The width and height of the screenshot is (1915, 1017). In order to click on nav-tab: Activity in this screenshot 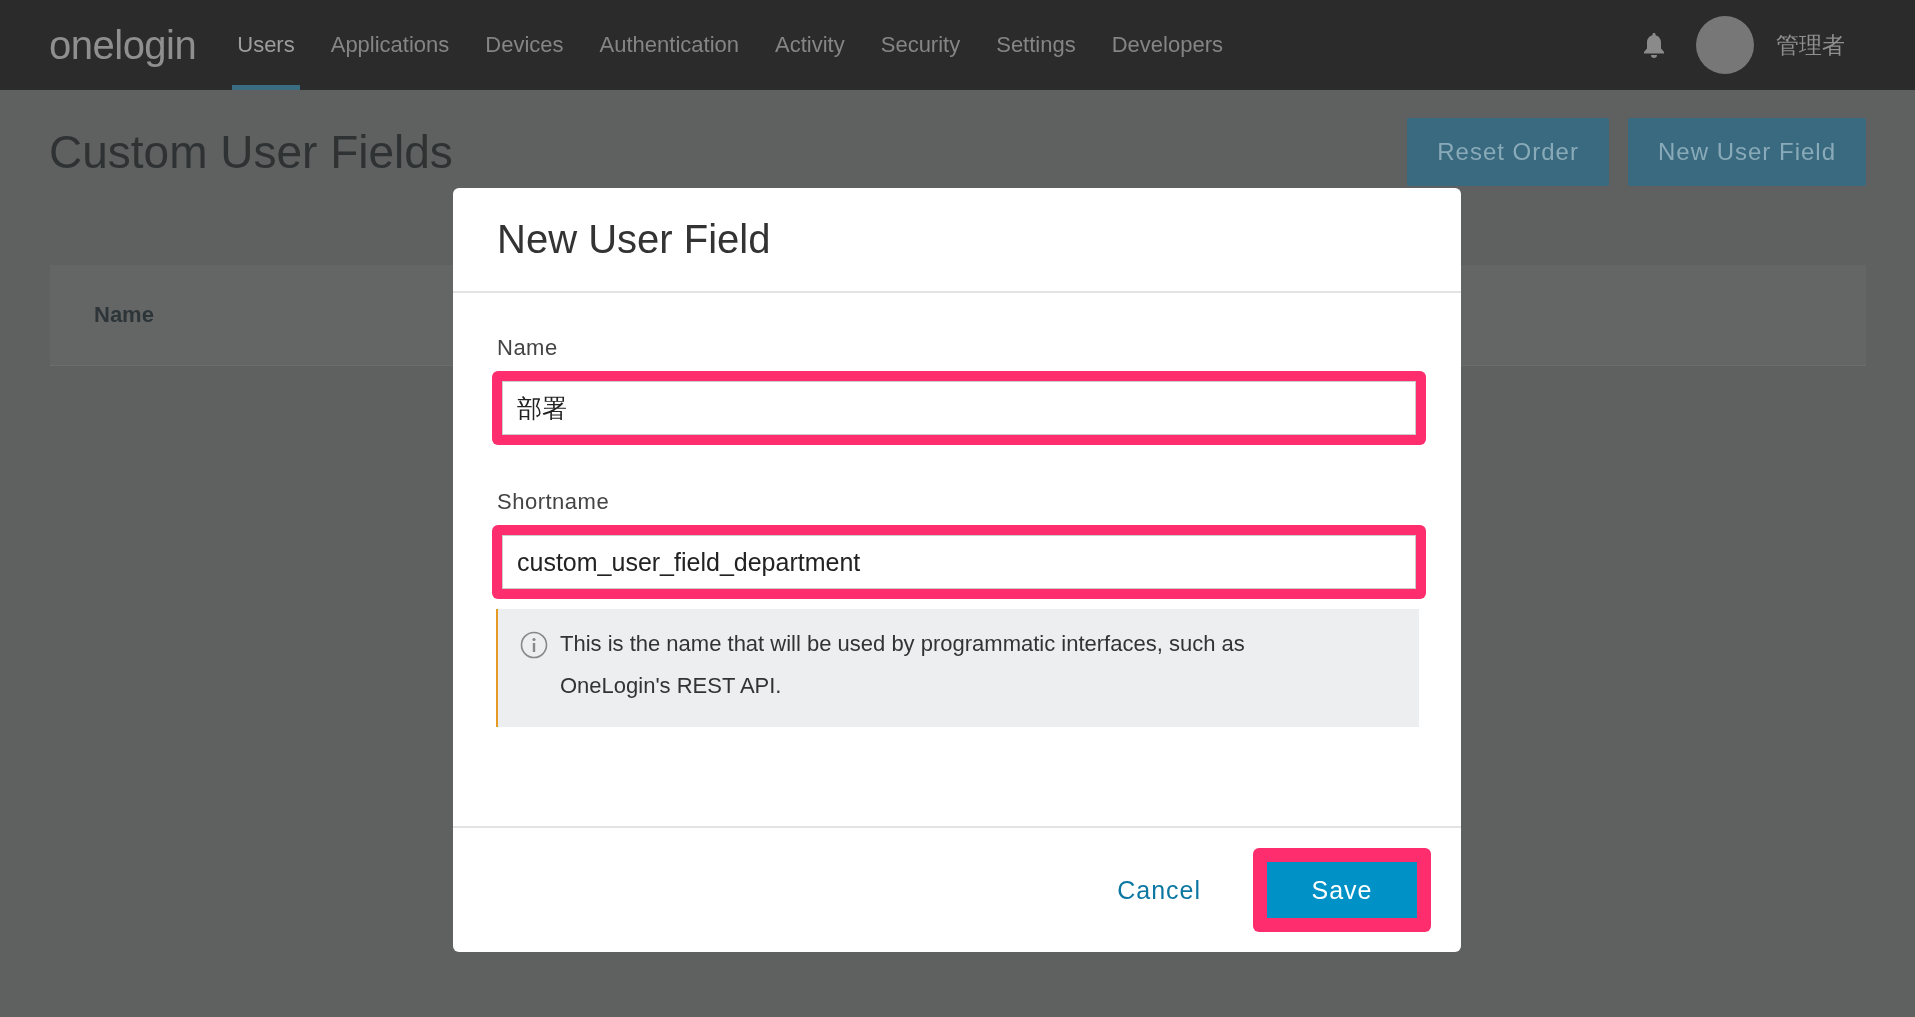, I will do `click(810, 45)`.